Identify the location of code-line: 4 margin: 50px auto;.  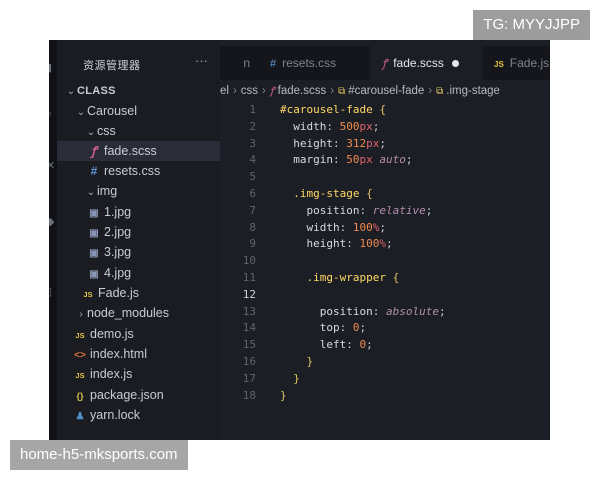
(385, 160).